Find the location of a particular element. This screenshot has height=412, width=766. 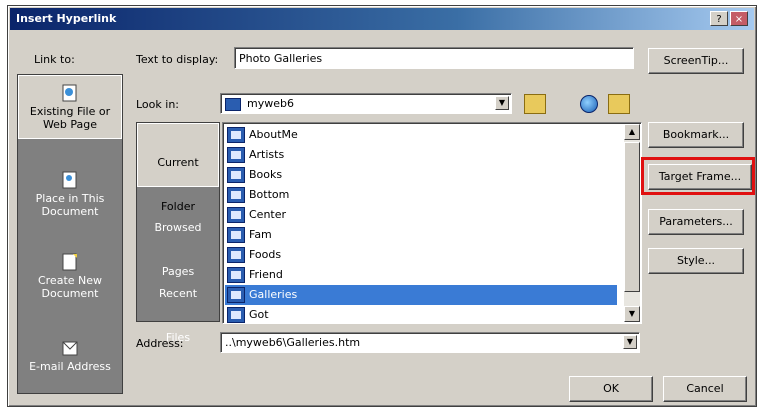

link-place-in-document: Place in This Document is located at coordinates (70, 195).